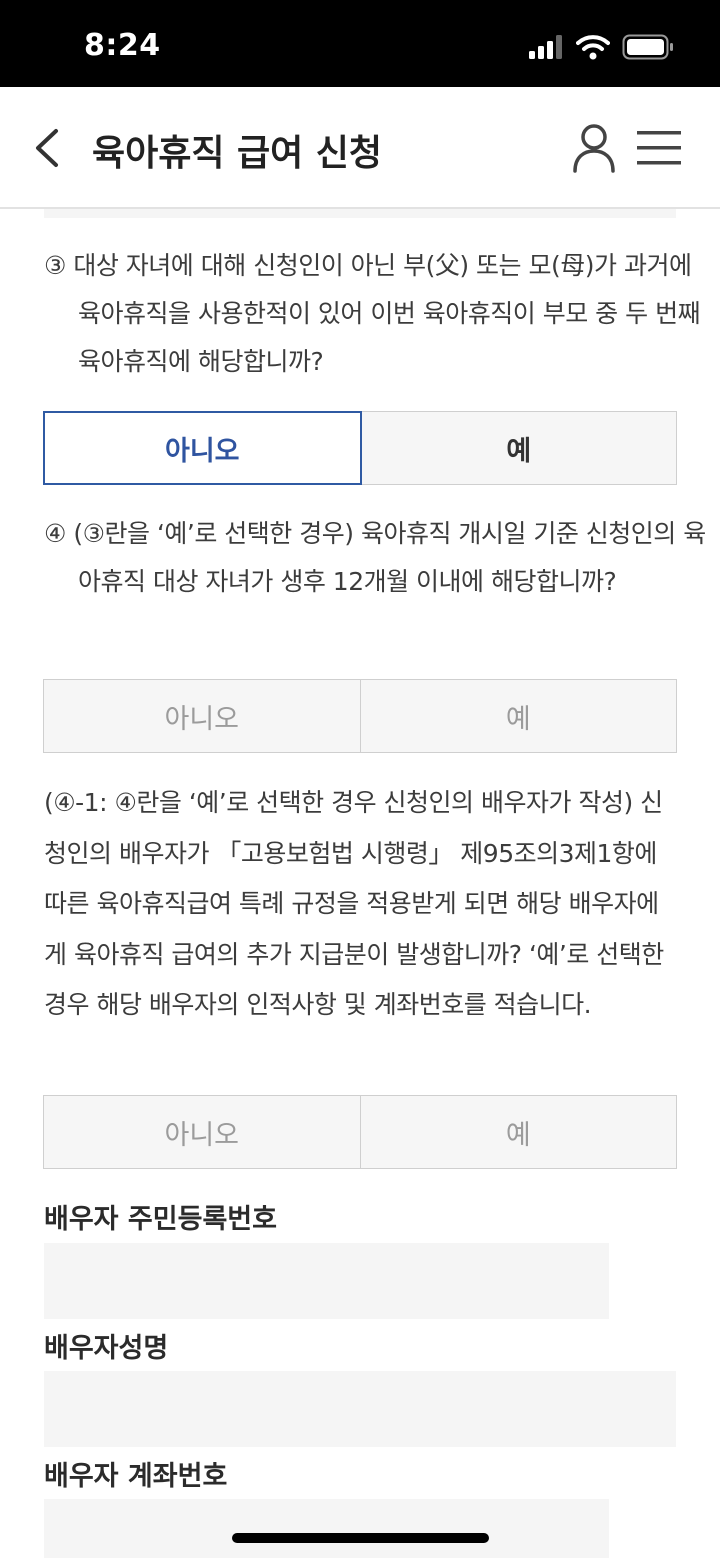 This screenshot has height=1558, width=720. I want to click on question-3-yes-button: 예, so click(519, 448).